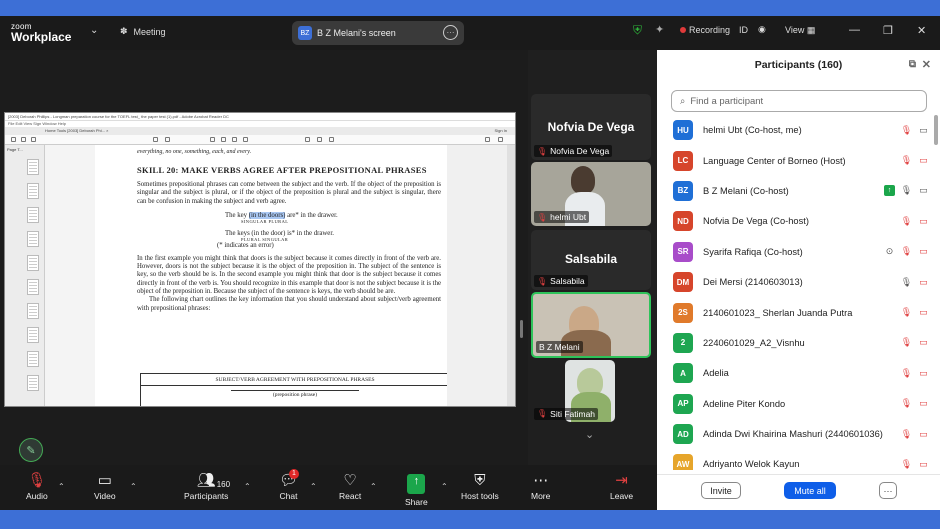  I want to click on more-icon: ···, so click(450, 32).